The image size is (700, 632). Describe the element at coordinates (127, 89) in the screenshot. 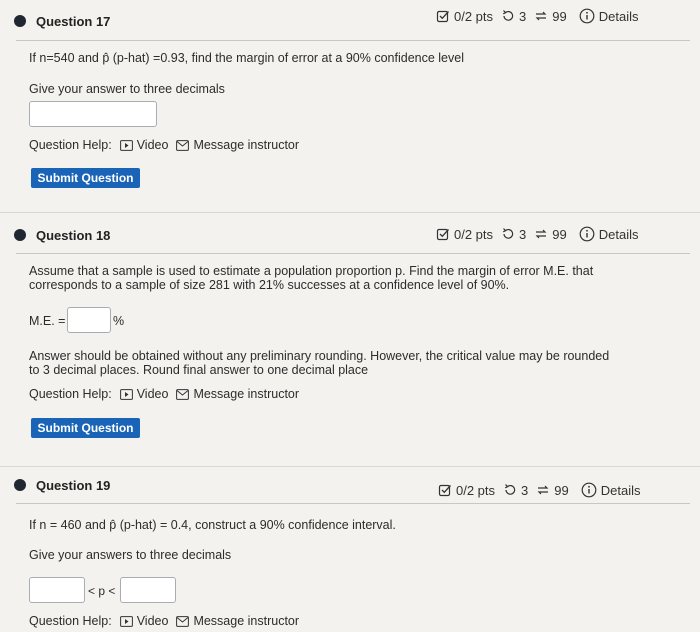

I see `question-17-instruction: Give your answer to three decimals` at that location.